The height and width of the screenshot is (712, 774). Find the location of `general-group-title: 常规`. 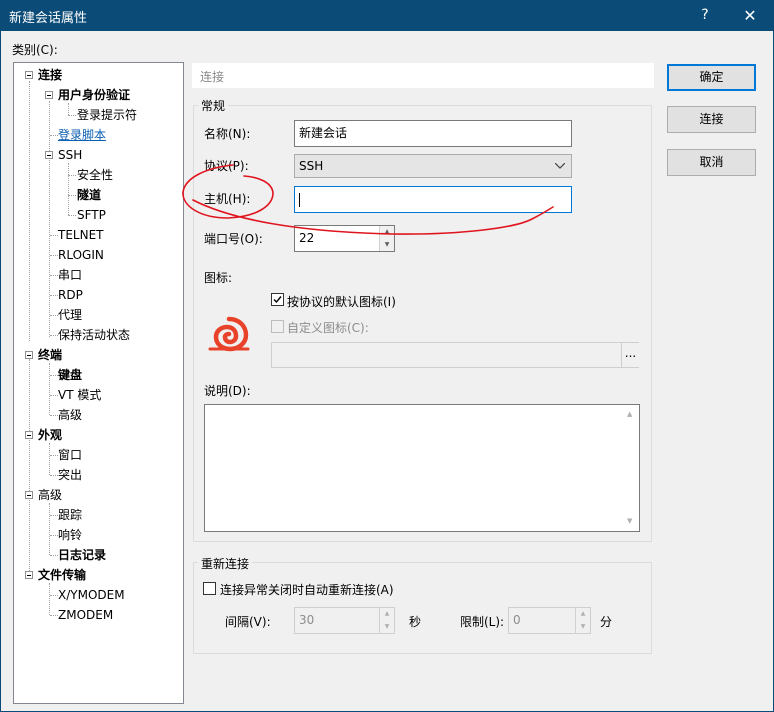

general-group-title: 常规 is located at coordinates (213, 105).